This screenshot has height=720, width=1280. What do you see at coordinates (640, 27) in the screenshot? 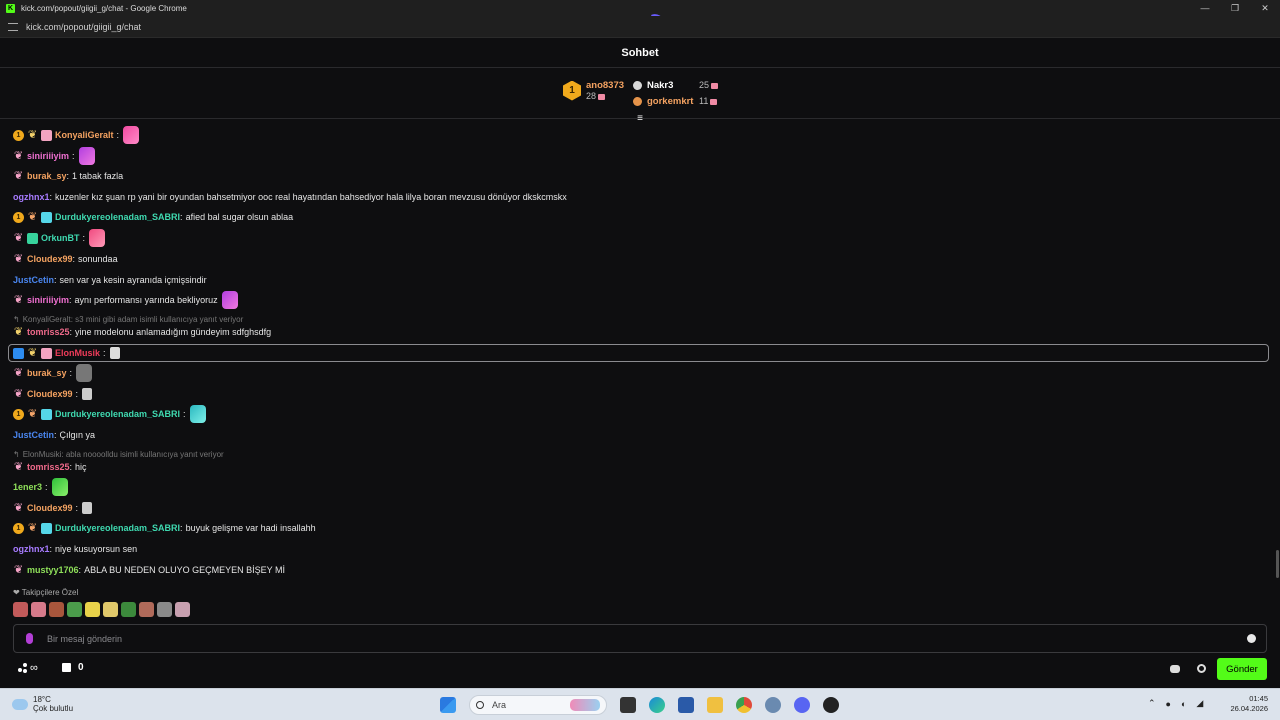
I see `address-bar: kick.com/popout/giigii_g/chat` at bounding box center [640, 27].